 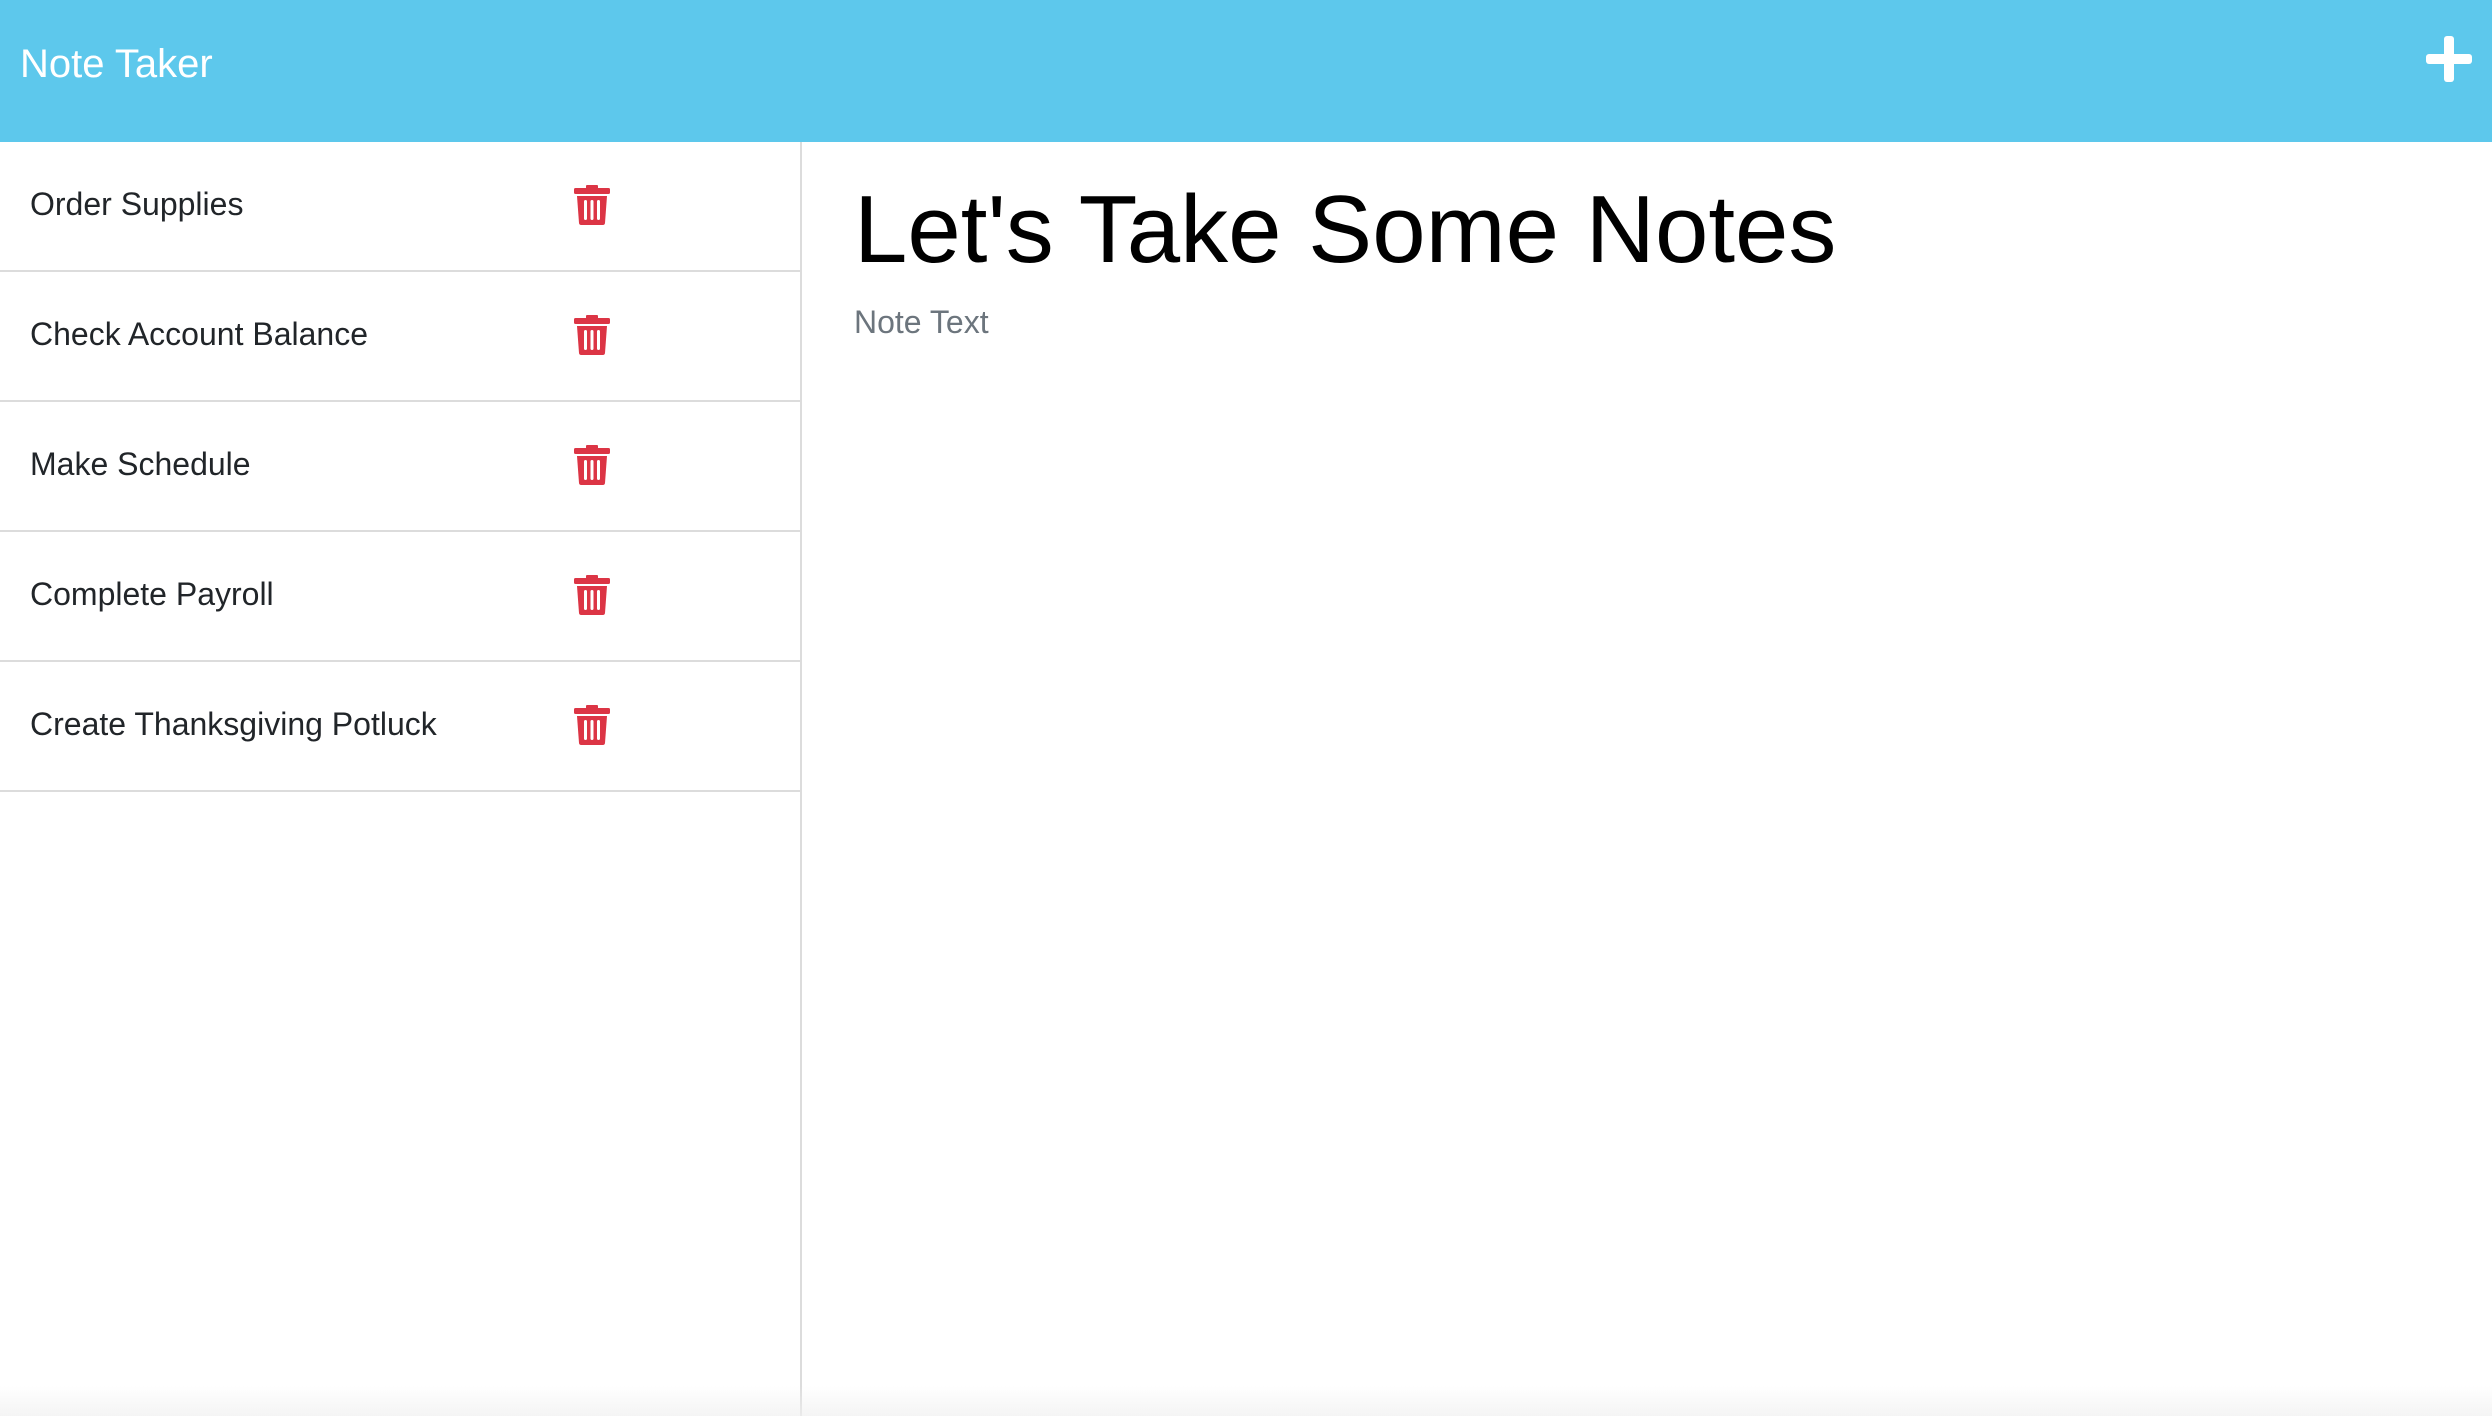 I want to click on note-title: Complete Payroll, so click(x=152, y=594).